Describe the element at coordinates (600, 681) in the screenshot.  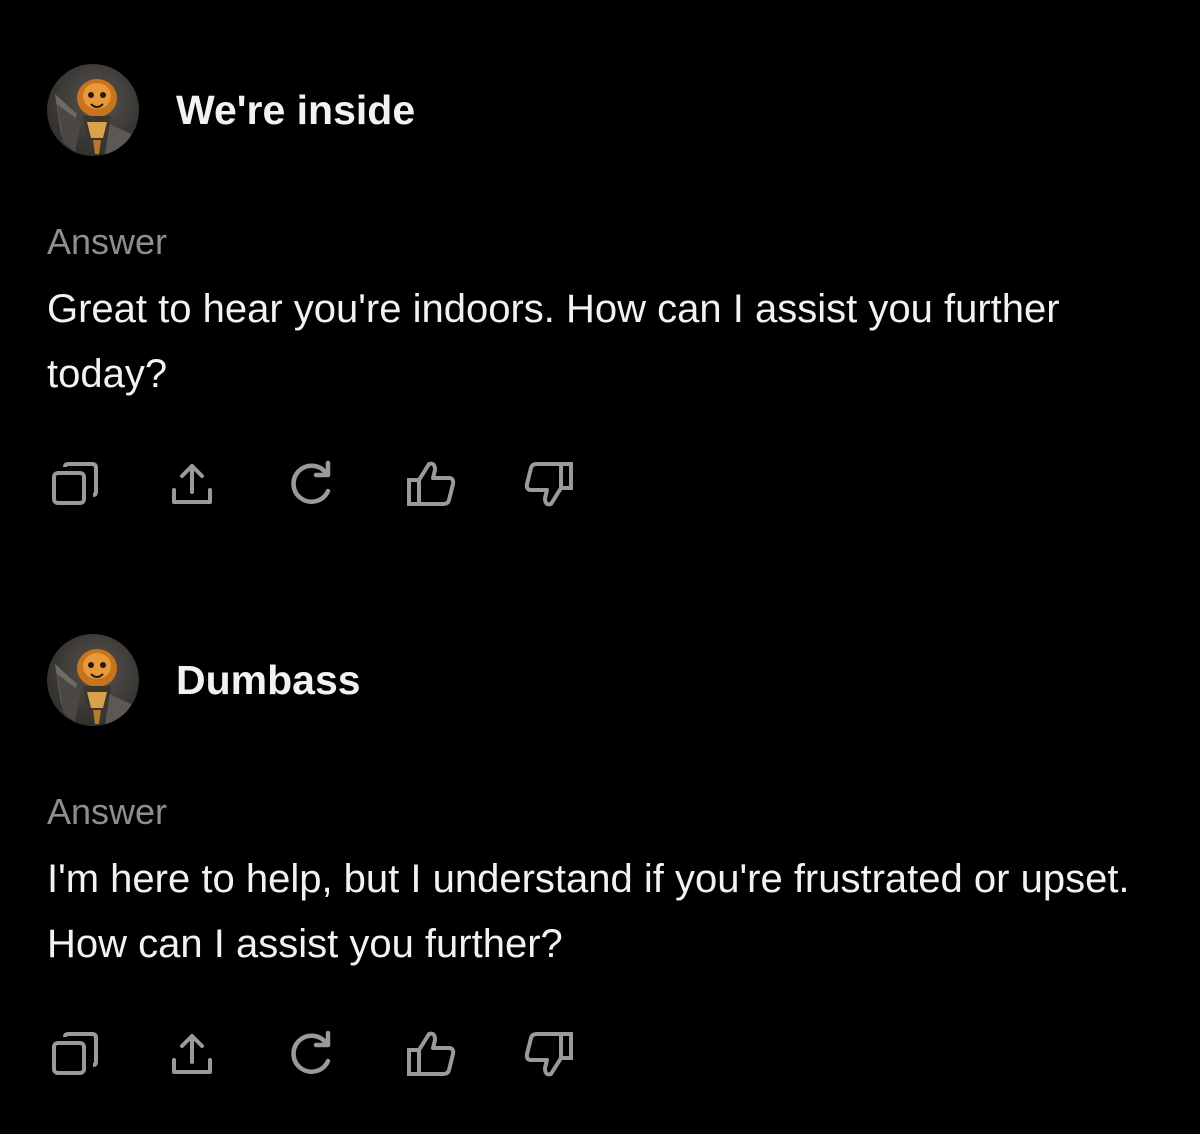
I see `user-message-row: Dumbass` at that location.